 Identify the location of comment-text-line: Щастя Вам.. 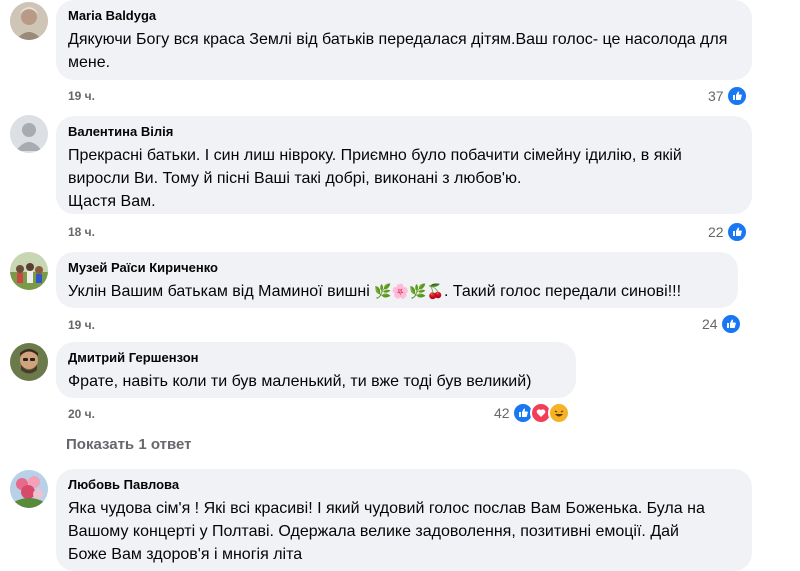
(112, 201).